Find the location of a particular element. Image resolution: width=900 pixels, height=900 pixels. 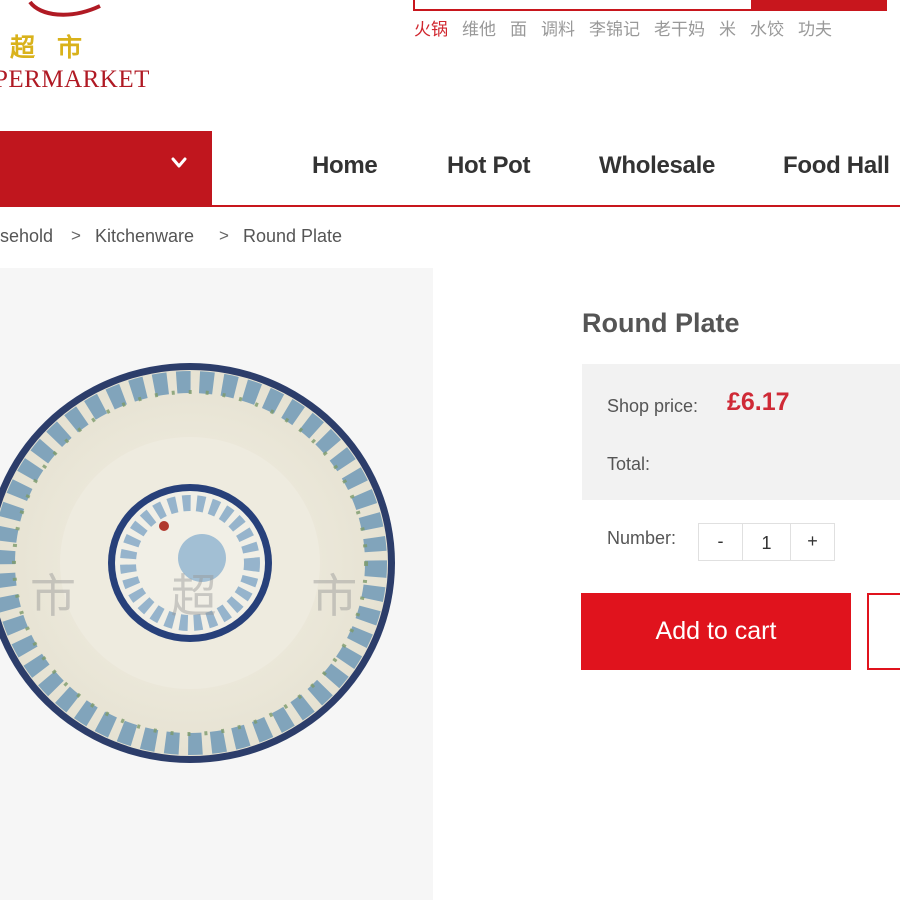

product-title: Round Plate is located at coordinates (661, 323).